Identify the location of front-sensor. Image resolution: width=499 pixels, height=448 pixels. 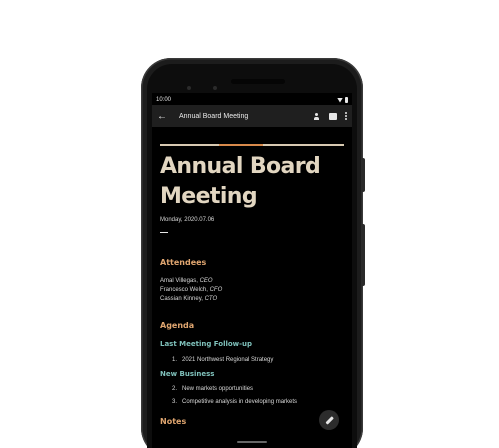
(215, 88).